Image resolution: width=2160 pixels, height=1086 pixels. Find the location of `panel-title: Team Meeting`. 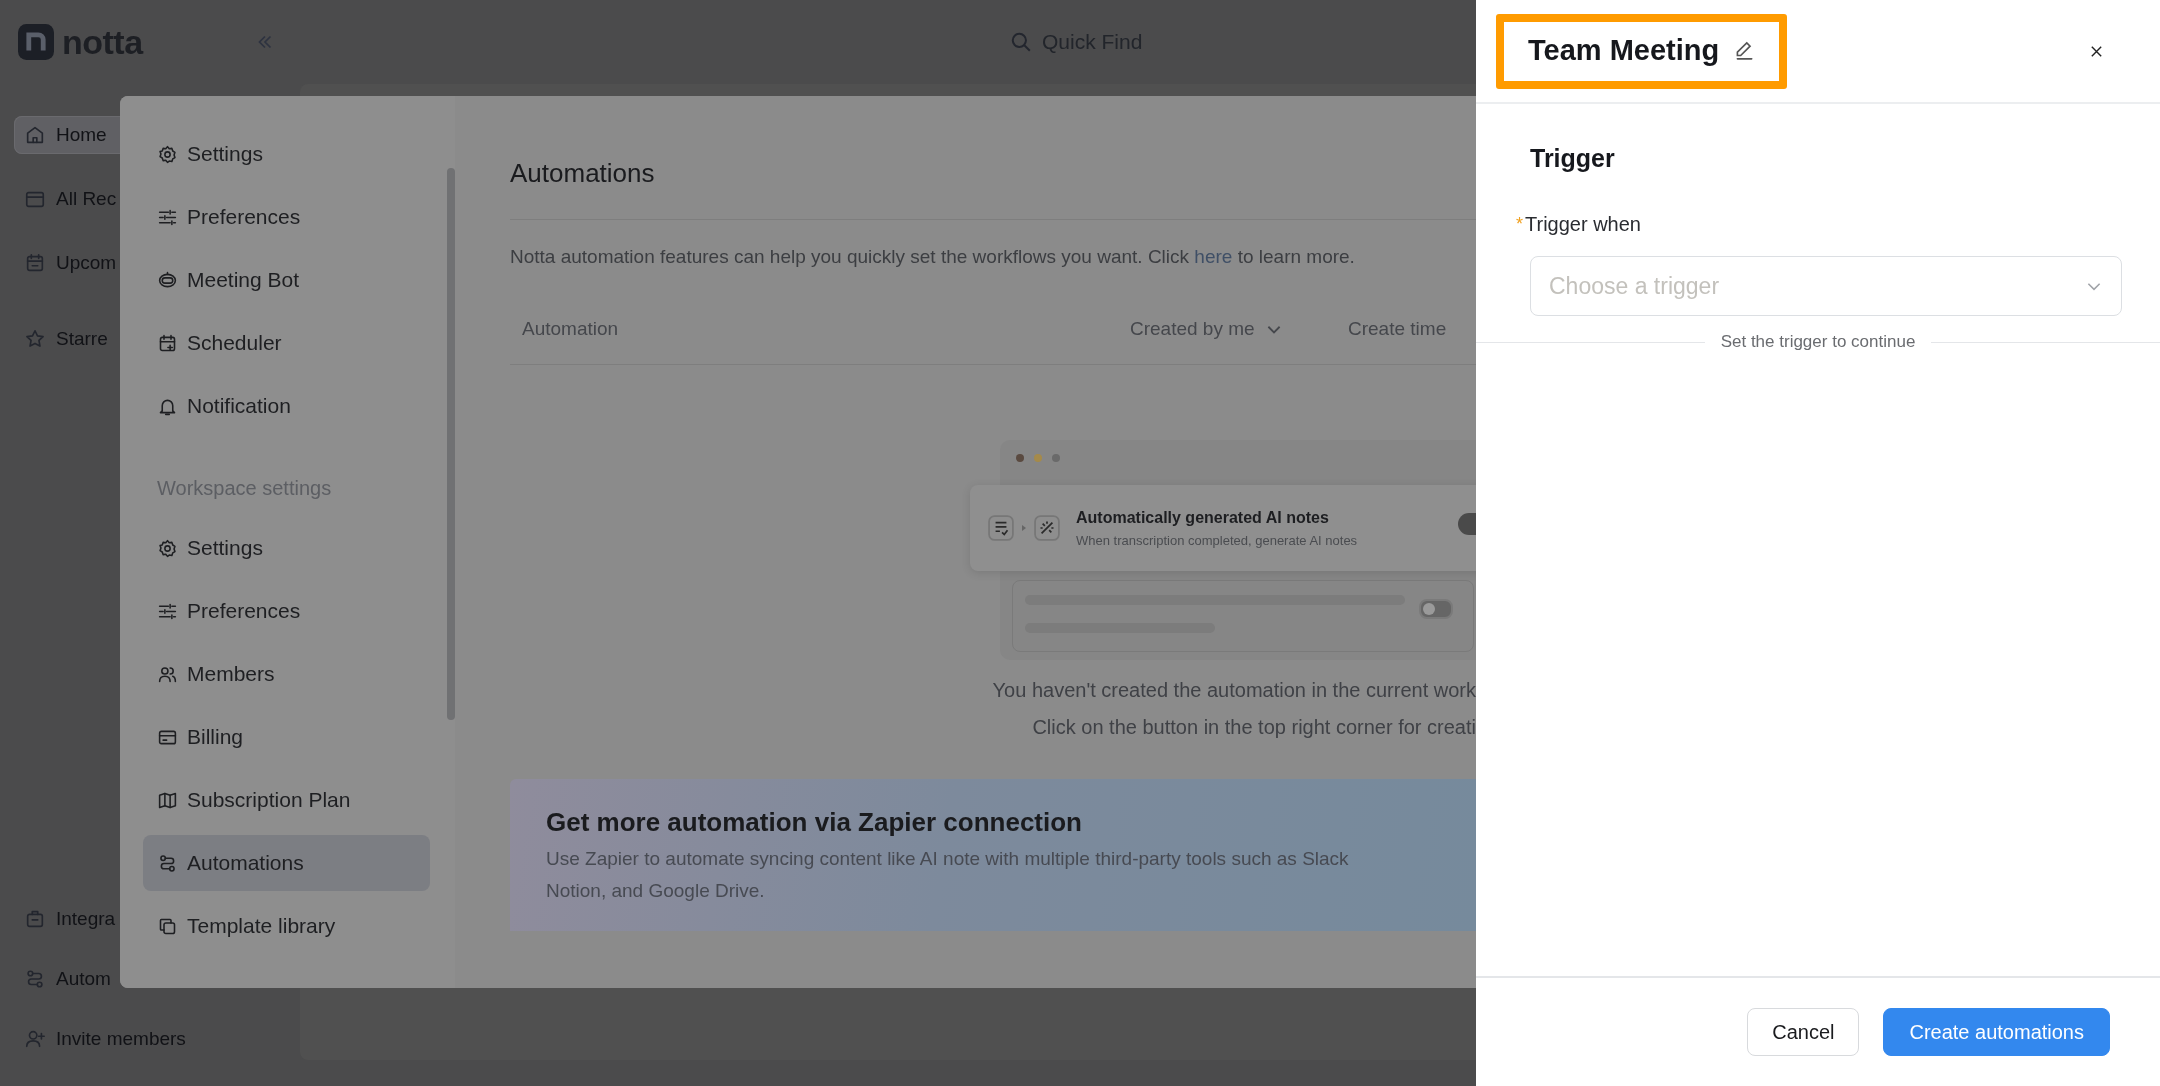

panel-title: Team Meeting is located at coordinates (1624, 50).